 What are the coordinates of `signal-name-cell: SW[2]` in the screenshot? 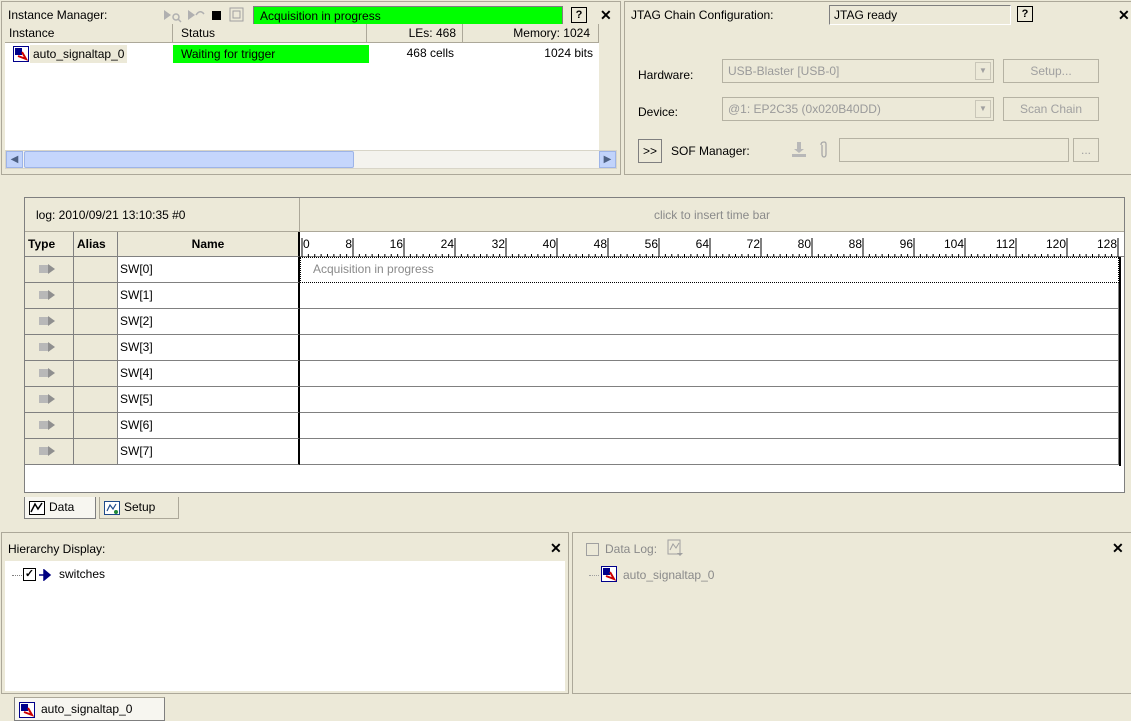 It's located at (209, 322).